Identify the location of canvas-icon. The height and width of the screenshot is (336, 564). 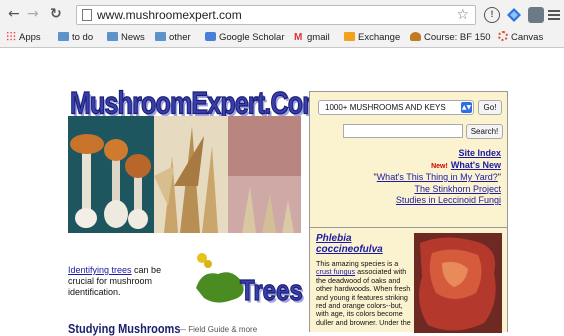
(503, 36).